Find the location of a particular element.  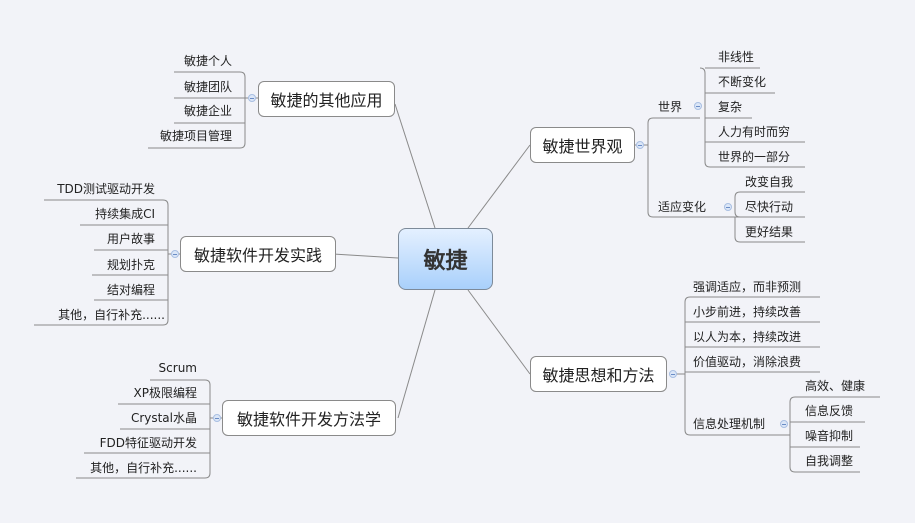

list-item: 自我调整 is located at coordinates (829, 461).